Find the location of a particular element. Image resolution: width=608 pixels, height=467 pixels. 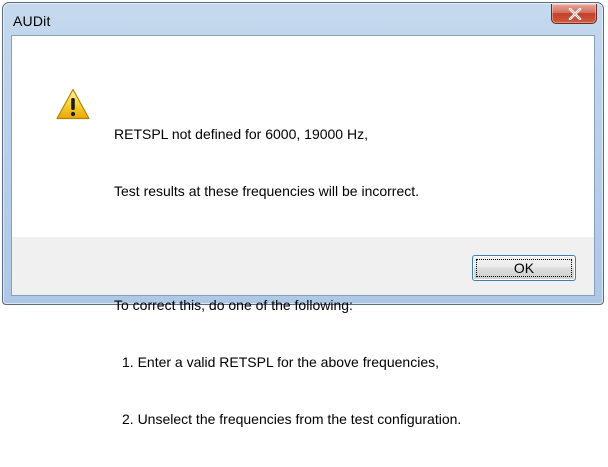

message-spacer is located at coordinates (287, 248).